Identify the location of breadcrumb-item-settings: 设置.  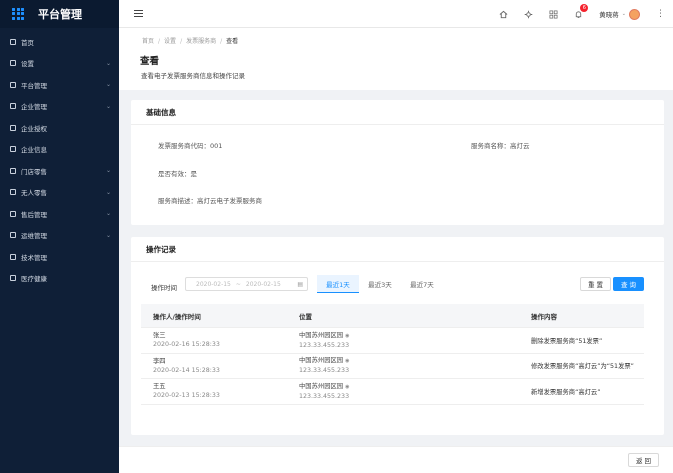
(170, 41).